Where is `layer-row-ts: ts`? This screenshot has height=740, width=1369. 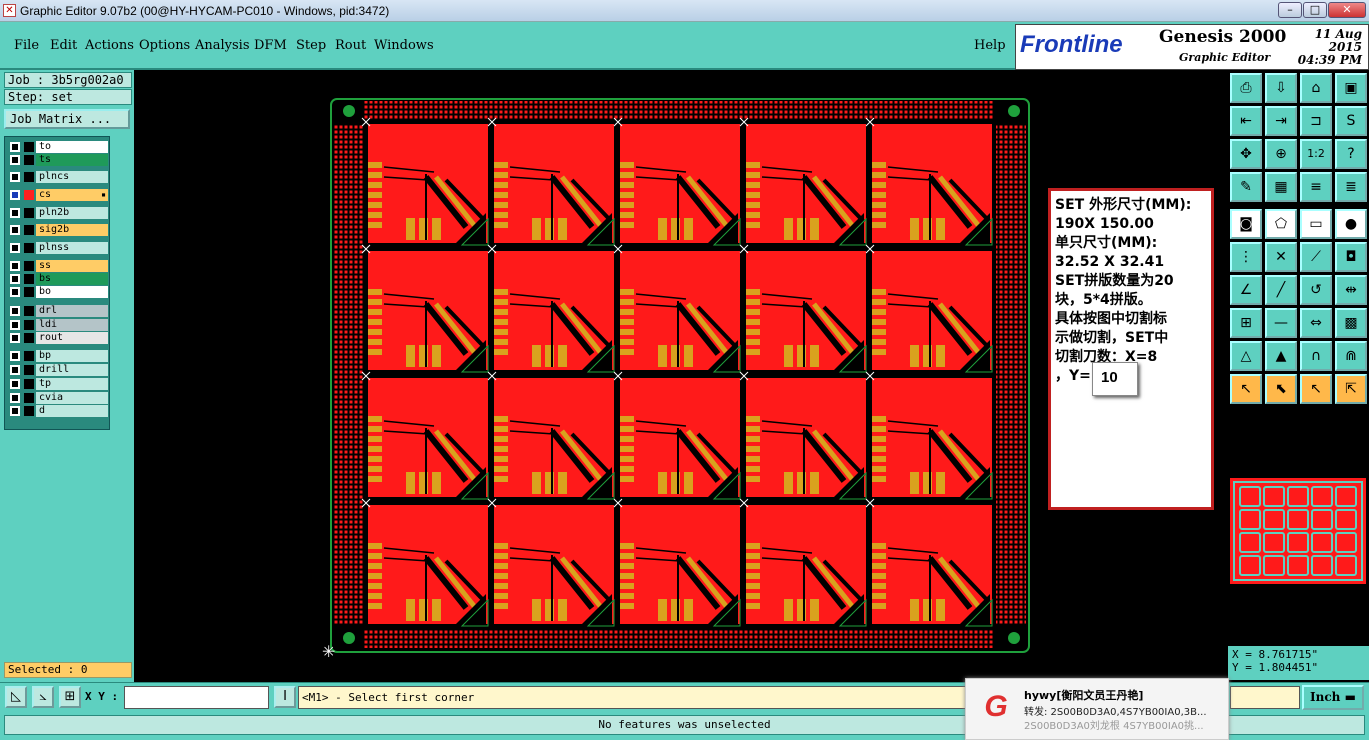
layer-row-ts: ts is located at coordinates (58, 160).